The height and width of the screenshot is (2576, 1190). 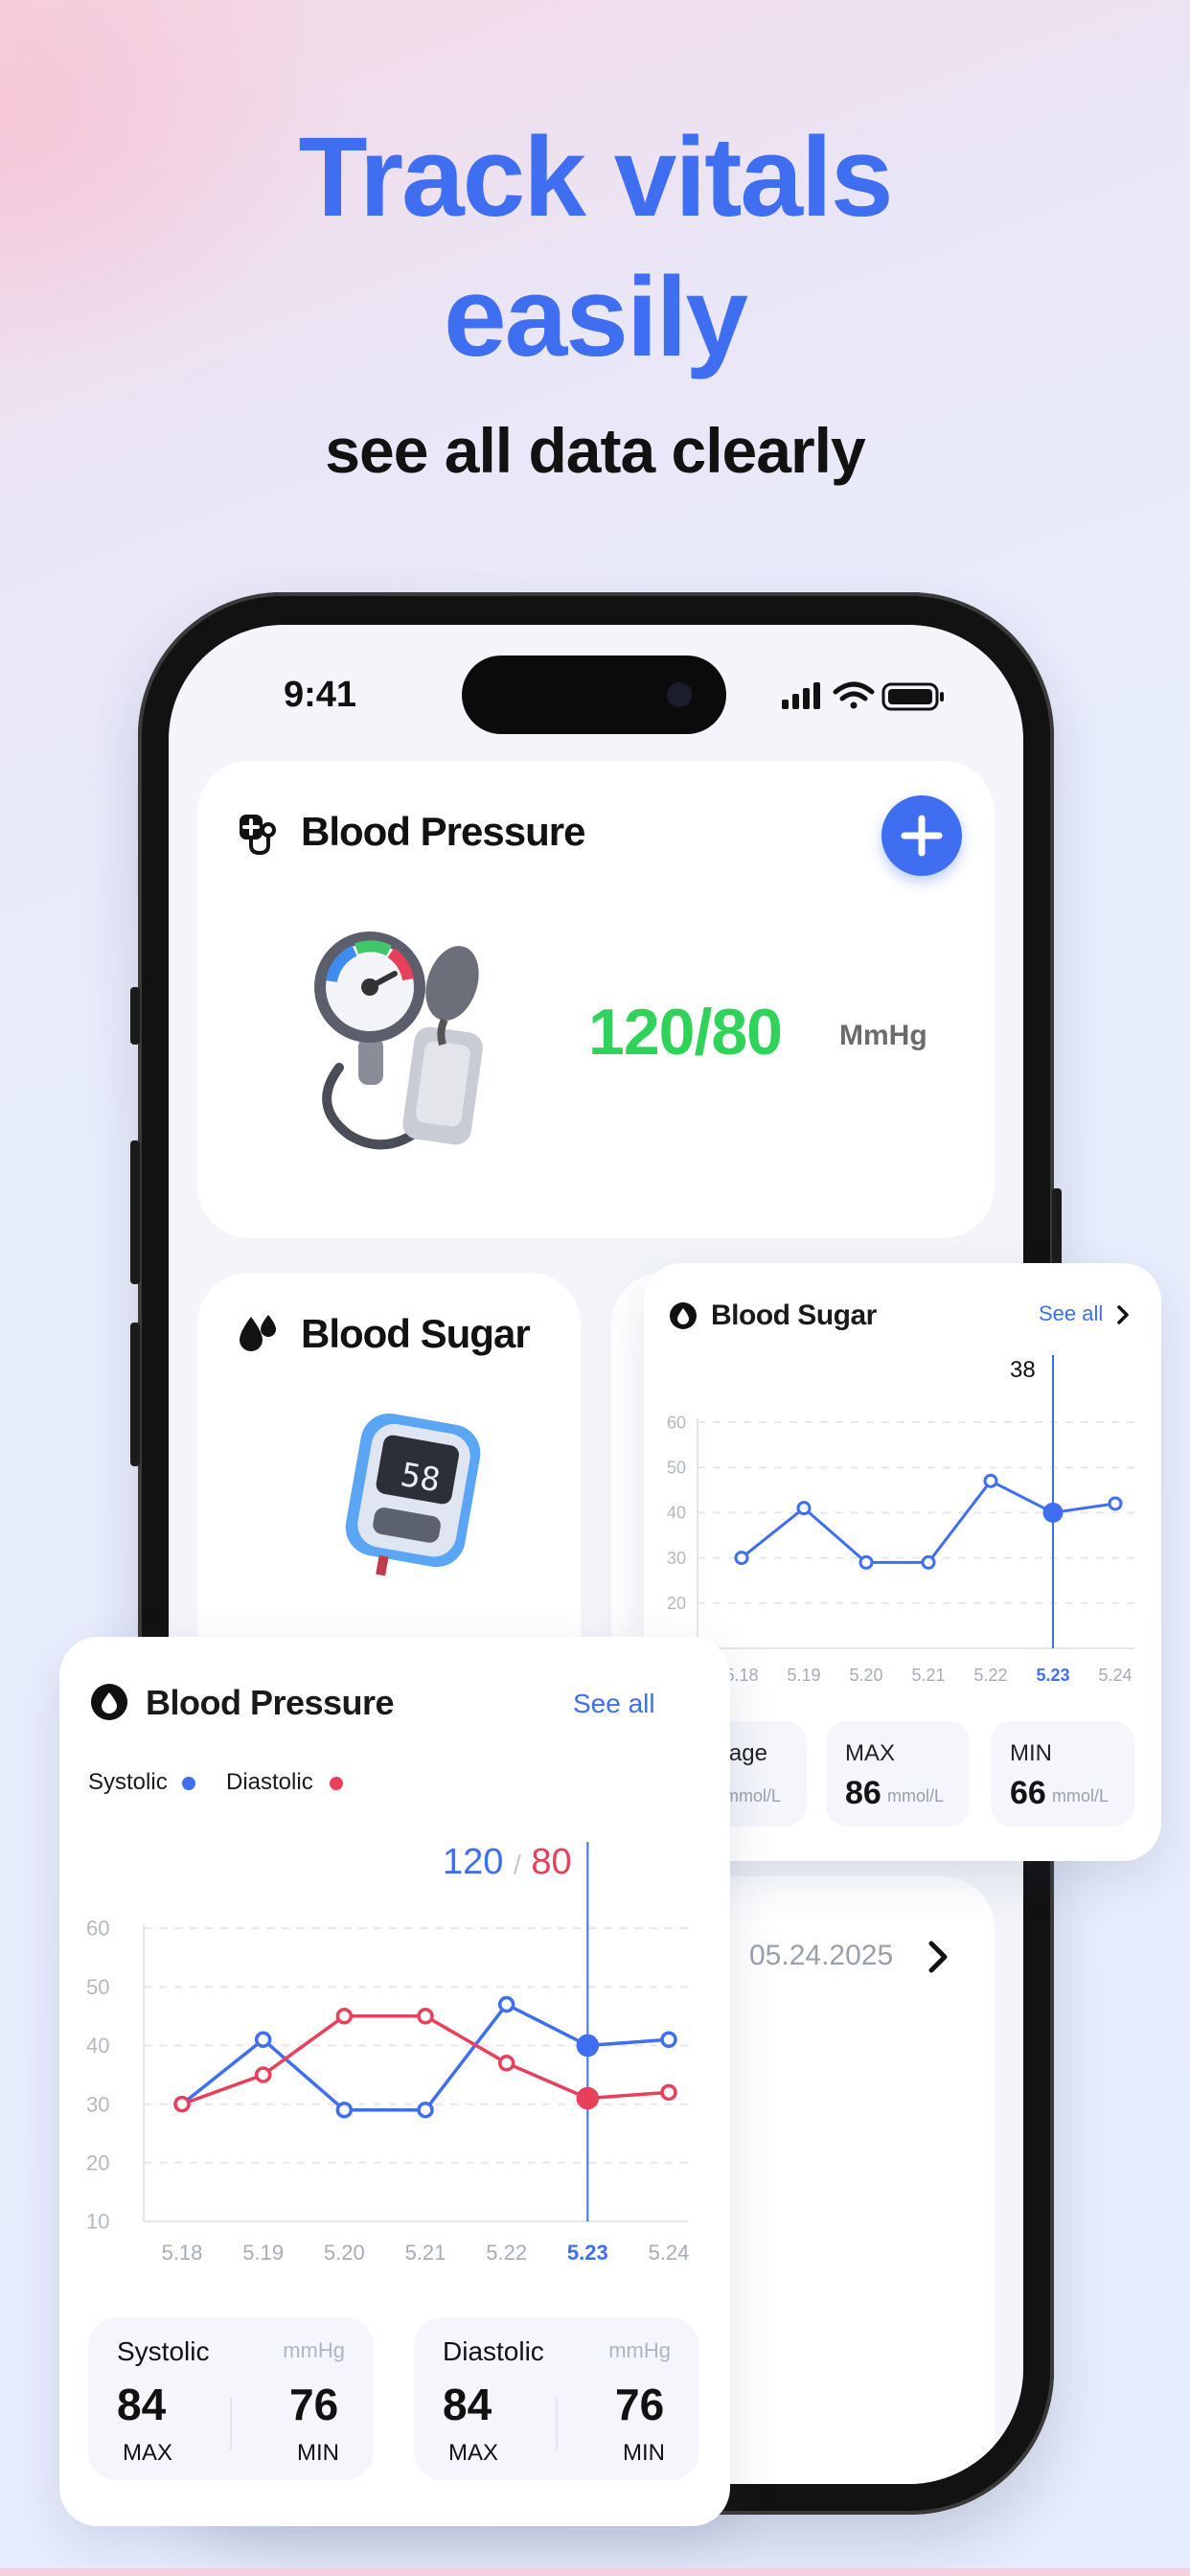 What do you see at coordinates (421, 1479) in the screenshot?
I see `svg-text: 58` at bounding box center [421, 1479].